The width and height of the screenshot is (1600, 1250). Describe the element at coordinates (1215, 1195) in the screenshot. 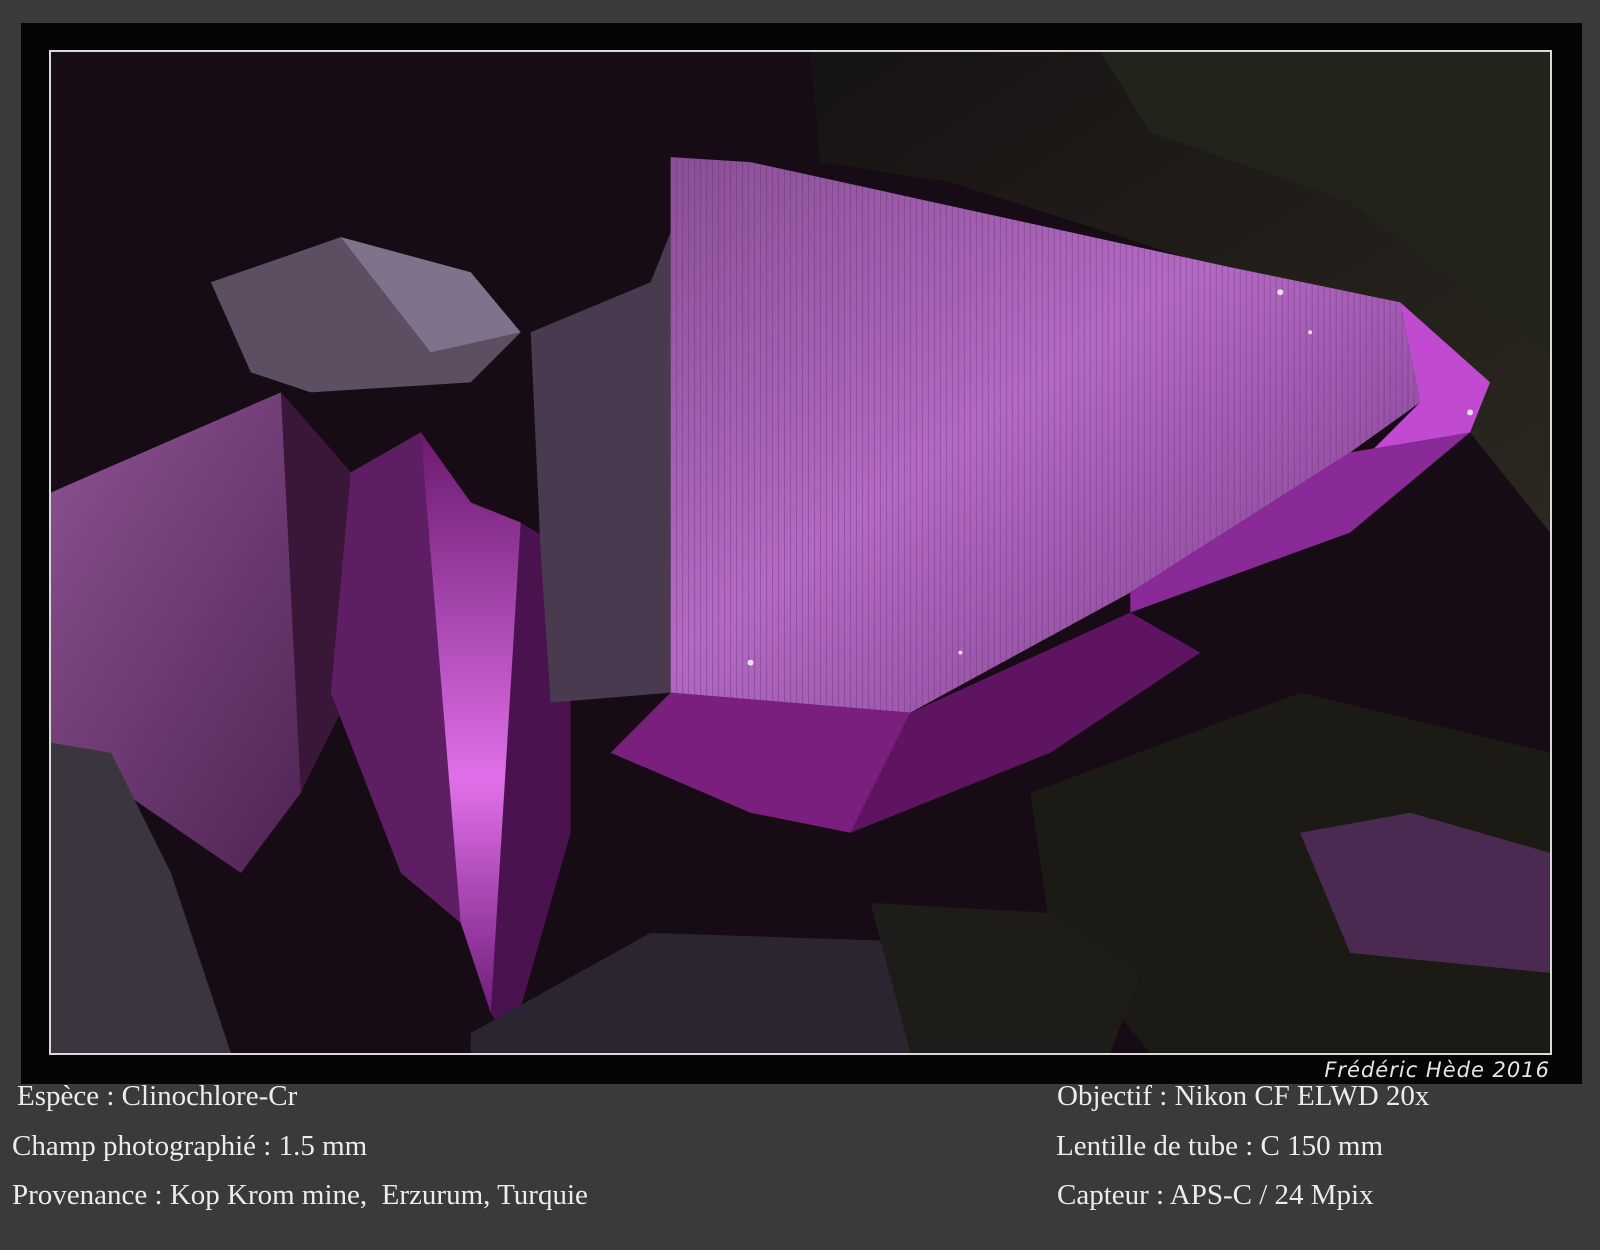

I see `caption-sensor: Capteur : APS-C / 24 Mpix` at that location.